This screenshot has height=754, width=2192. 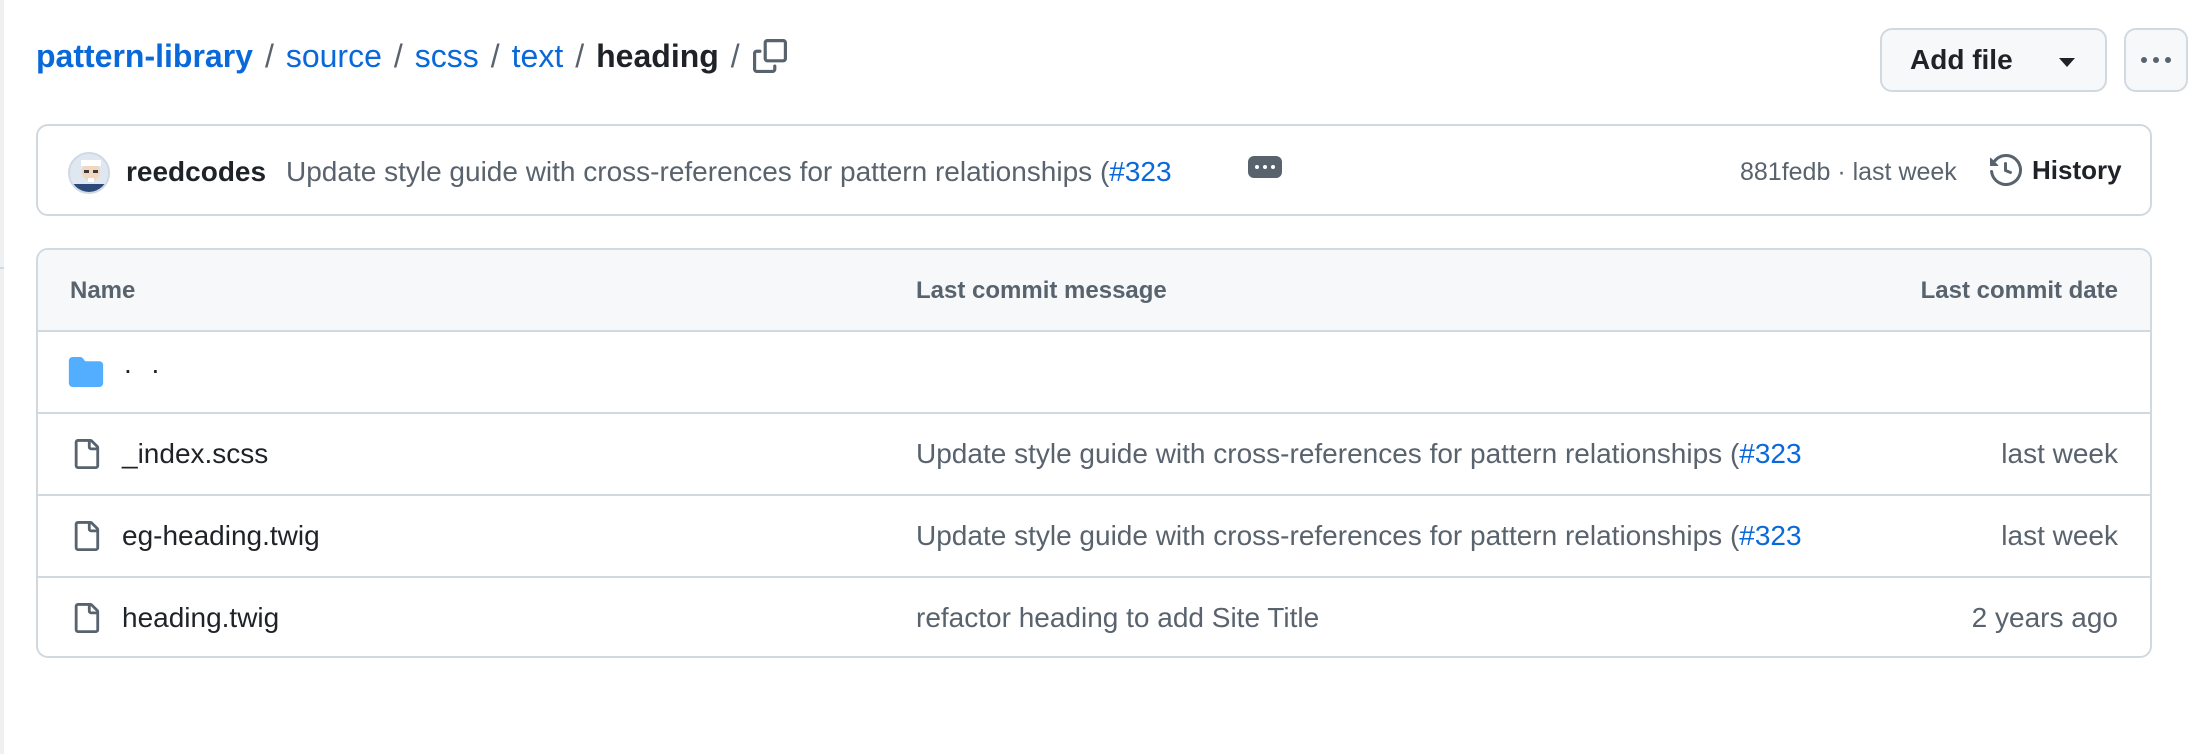 What do you see at coordinates (334, 56) in the screenshot?
I see `breadcrumb-source-link: source` at bounding box center [334, 56].